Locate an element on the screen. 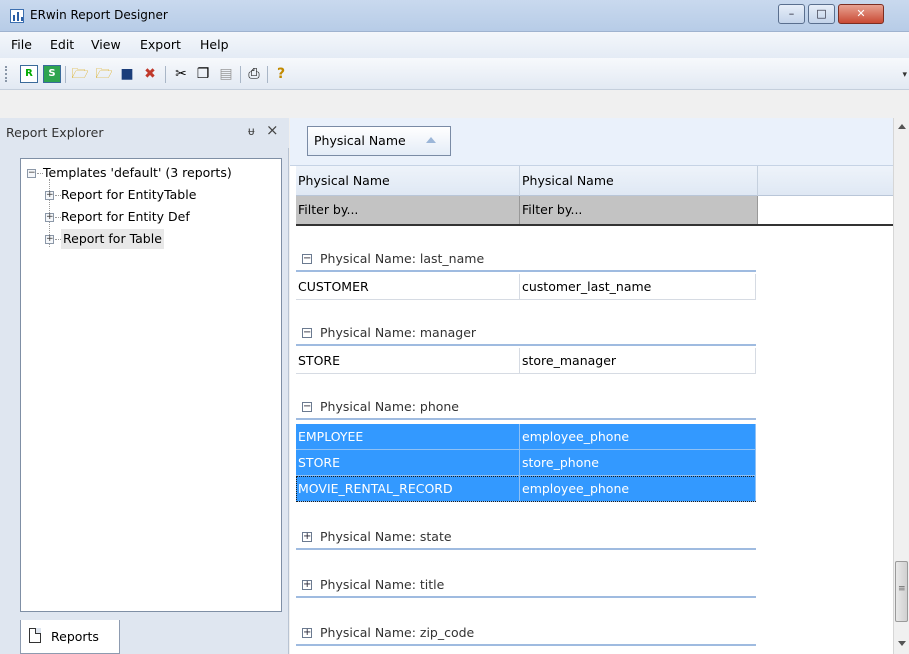 The image size is (909, 654). group-label: Physical Name: title is located at coordinates (382, 584).